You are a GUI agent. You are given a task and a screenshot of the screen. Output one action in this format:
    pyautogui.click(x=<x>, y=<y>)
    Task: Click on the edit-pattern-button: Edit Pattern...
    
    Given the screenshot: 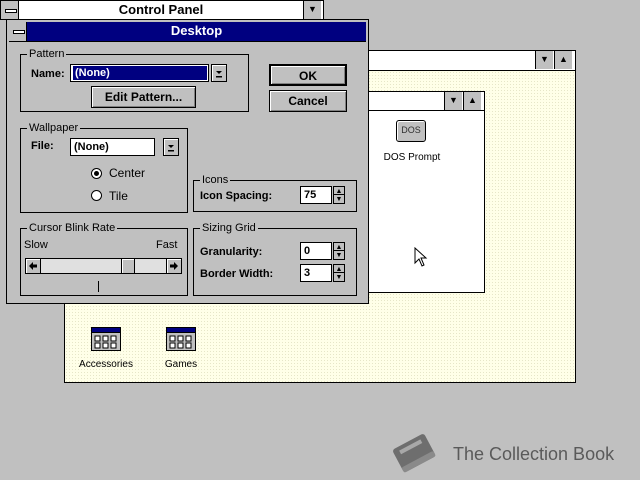 What is the action you would take?
    pyautogui.click(x=143, y=97)
    